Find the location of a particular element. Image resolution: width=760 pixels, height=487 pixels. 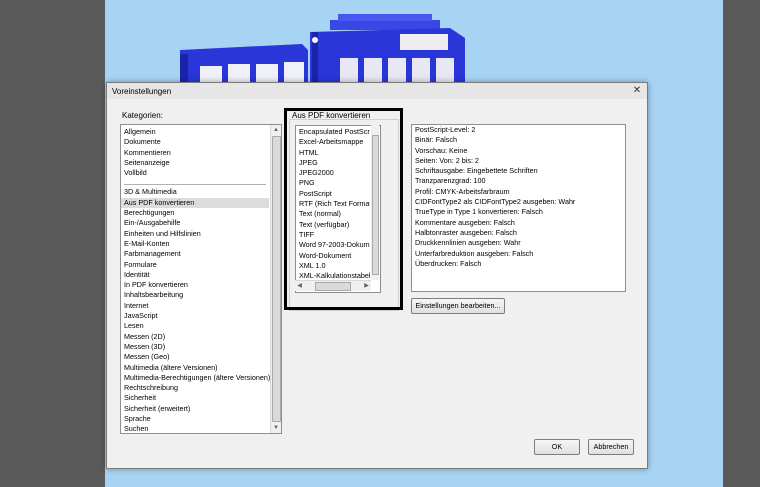

category-item: Messen (2D) is located at coordinates (195, 337).